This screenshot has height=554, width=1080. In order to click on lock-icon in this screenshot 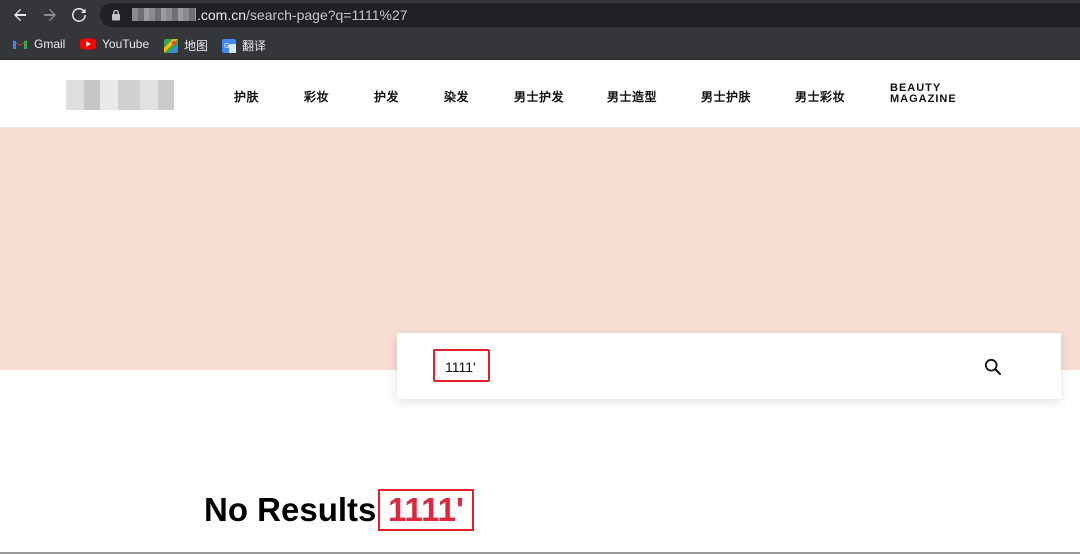, I will do `click(116, 15)`.